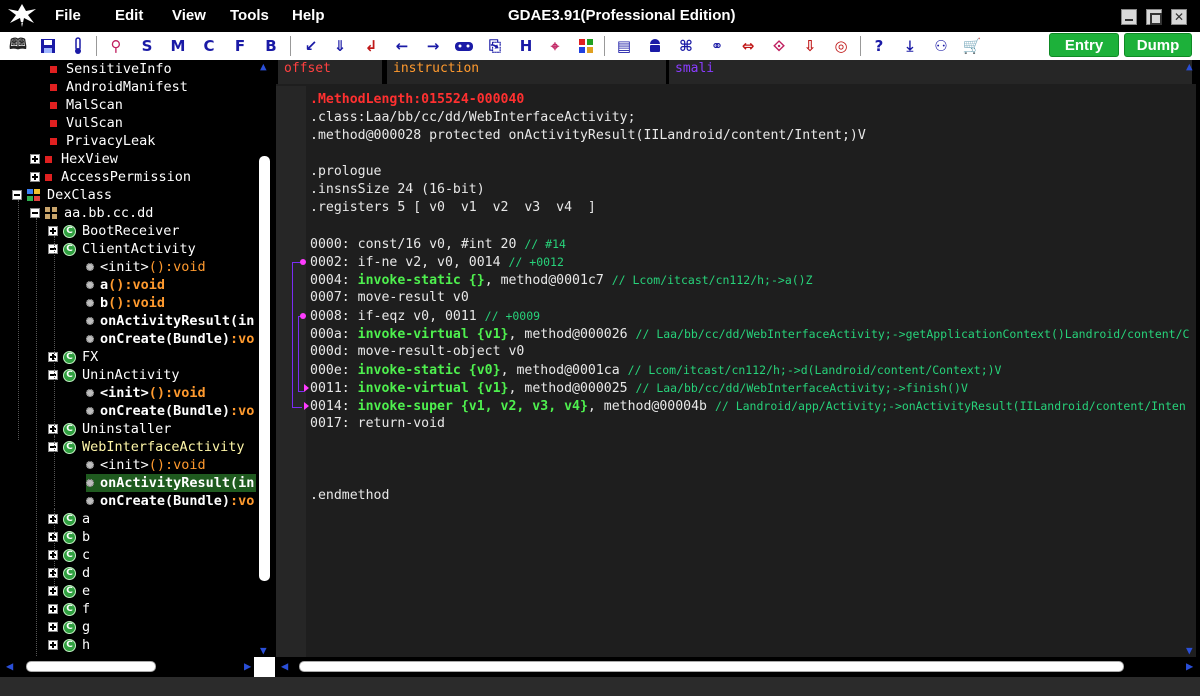  I want to click on code-scroll-left-arrow: ◀, so click(284, 666).